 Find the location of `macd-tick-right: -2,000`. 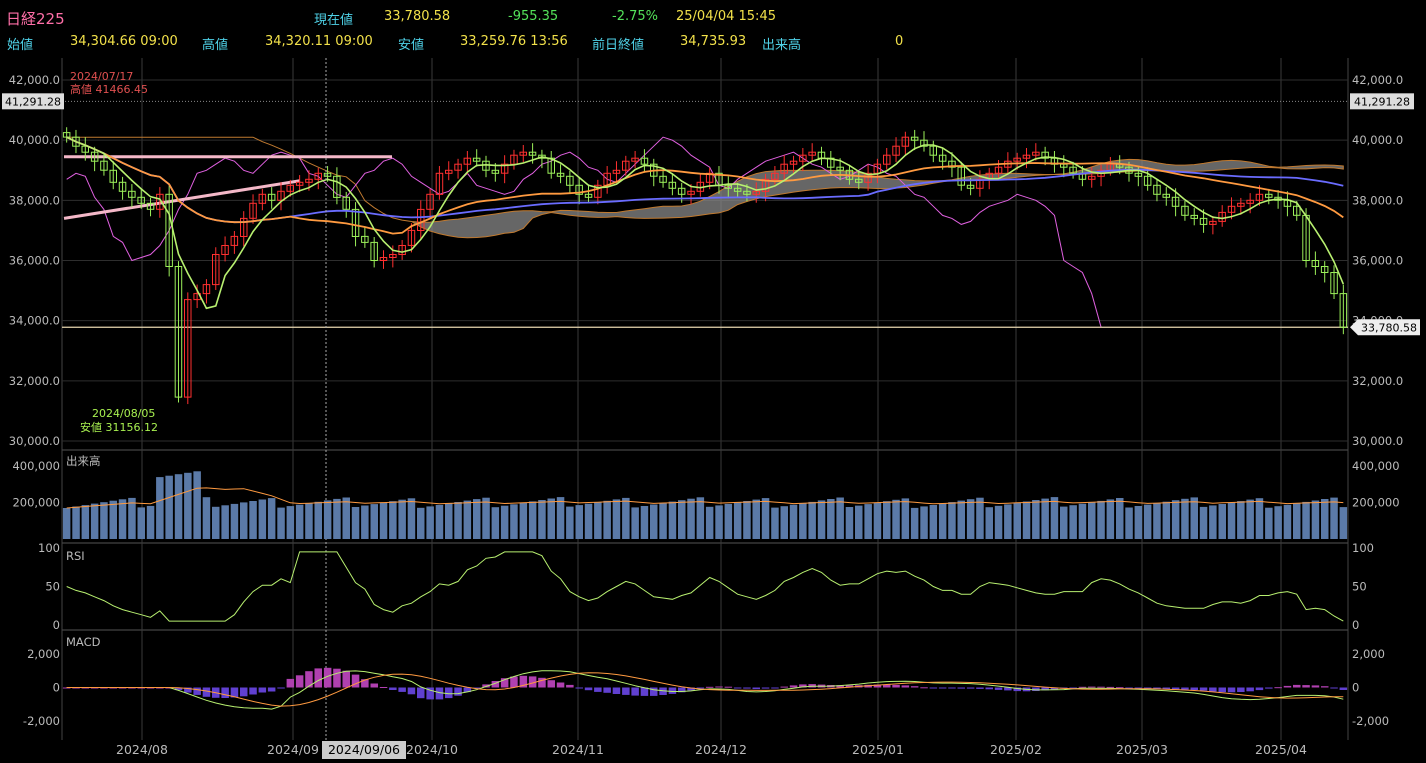

macd-tick-right: -2,000 is located at coordinates (1370, 721).